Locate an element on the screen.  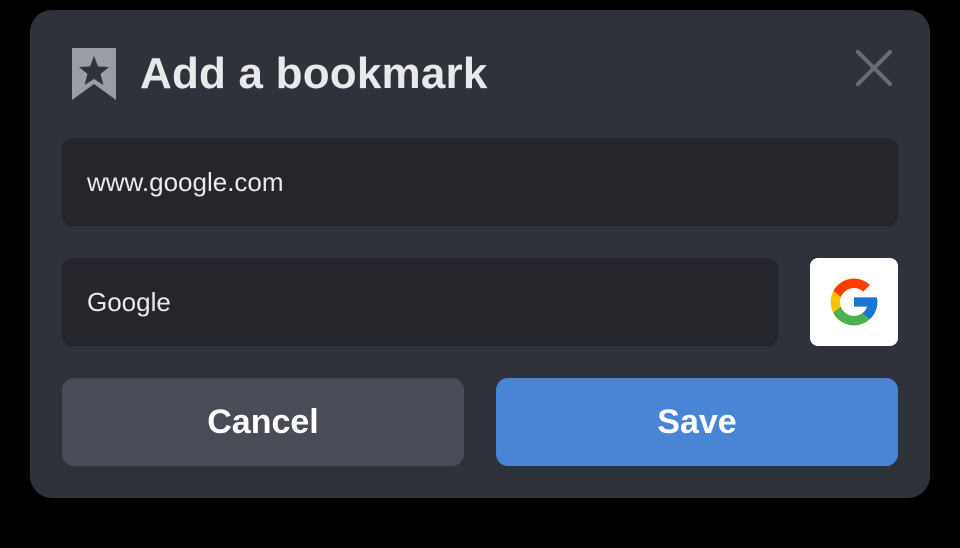
url-field: www.google.com is located at coordinates (480, 182).